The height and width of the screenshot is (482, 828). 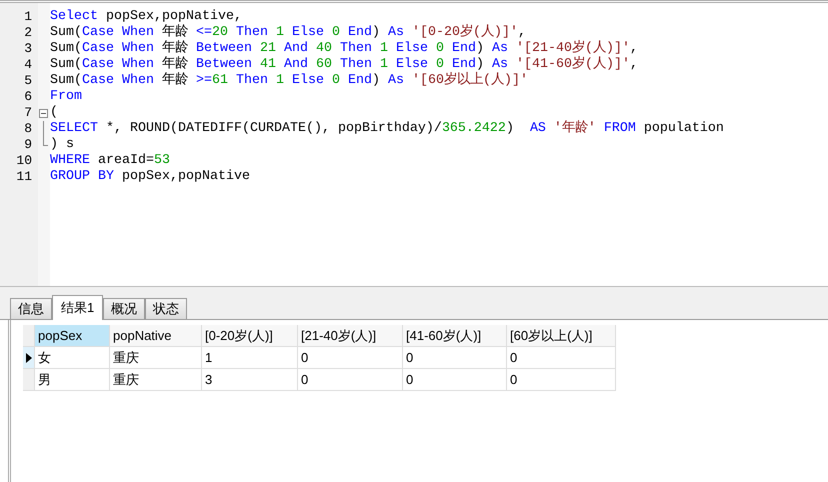 I want to click on line-number: 8, so click(x=28, y=129).